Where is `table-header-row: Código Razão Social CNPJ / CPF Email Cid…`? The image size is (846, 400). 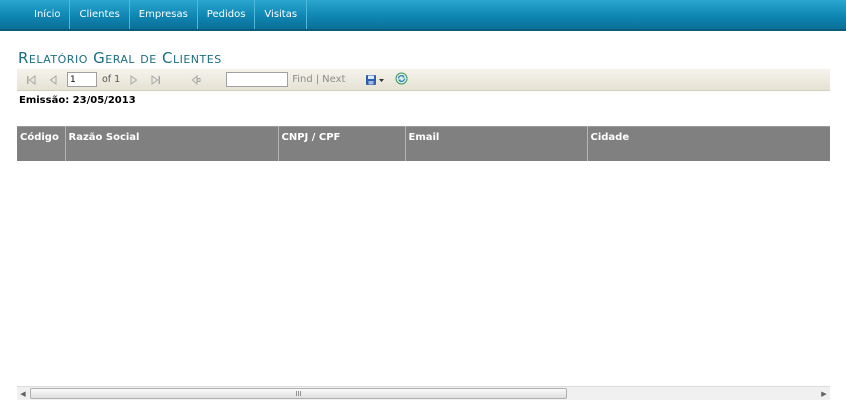 table-header-row: Código Razão Social CNPJ / CPF Email Cid… is located at coordinates (423, 143).